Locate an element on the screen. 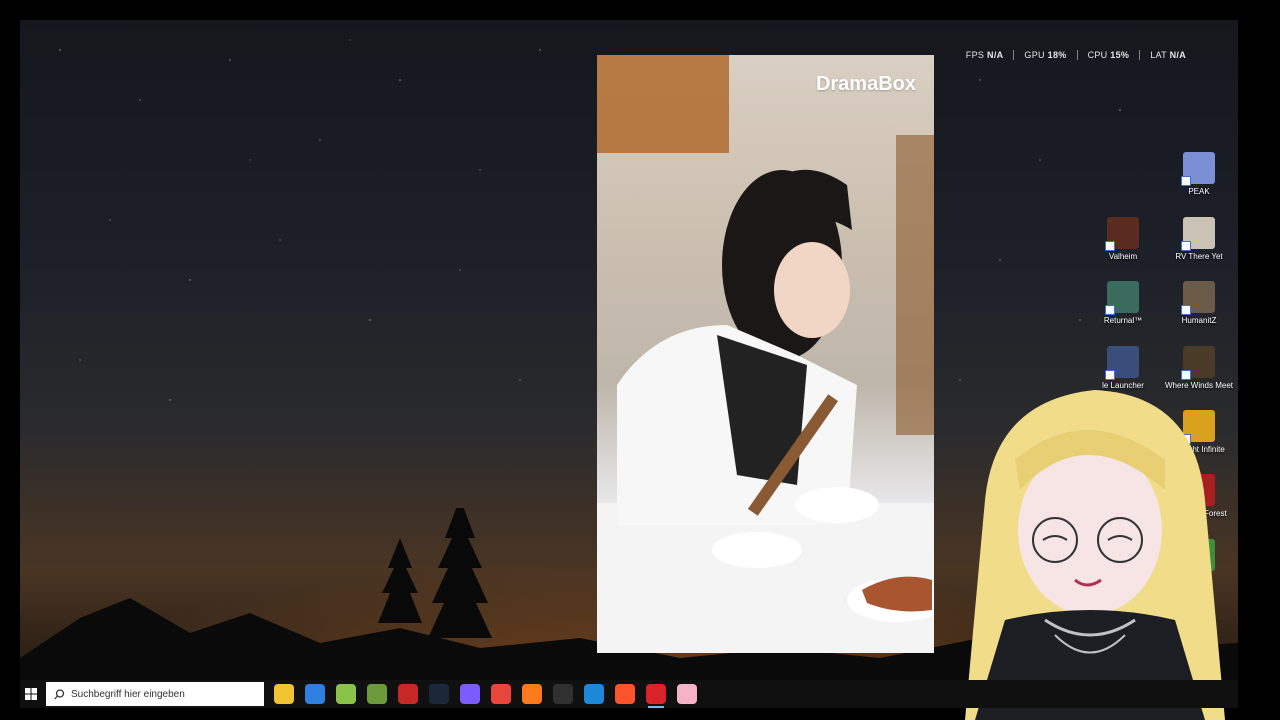 The height and width of the screenshot is (720, 1280). file-explorer-icon is located at coordinates (284, 694).